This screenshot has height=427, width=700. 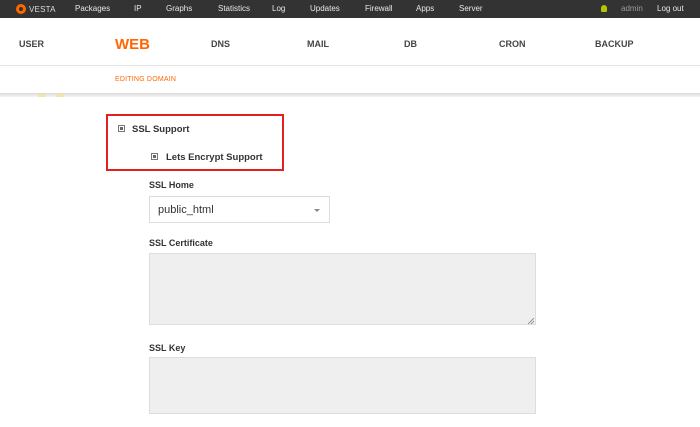 I want to click on main-menu: USER WEB DNS MAIL DB CRON BACKUP, so click(x=350, y=42).